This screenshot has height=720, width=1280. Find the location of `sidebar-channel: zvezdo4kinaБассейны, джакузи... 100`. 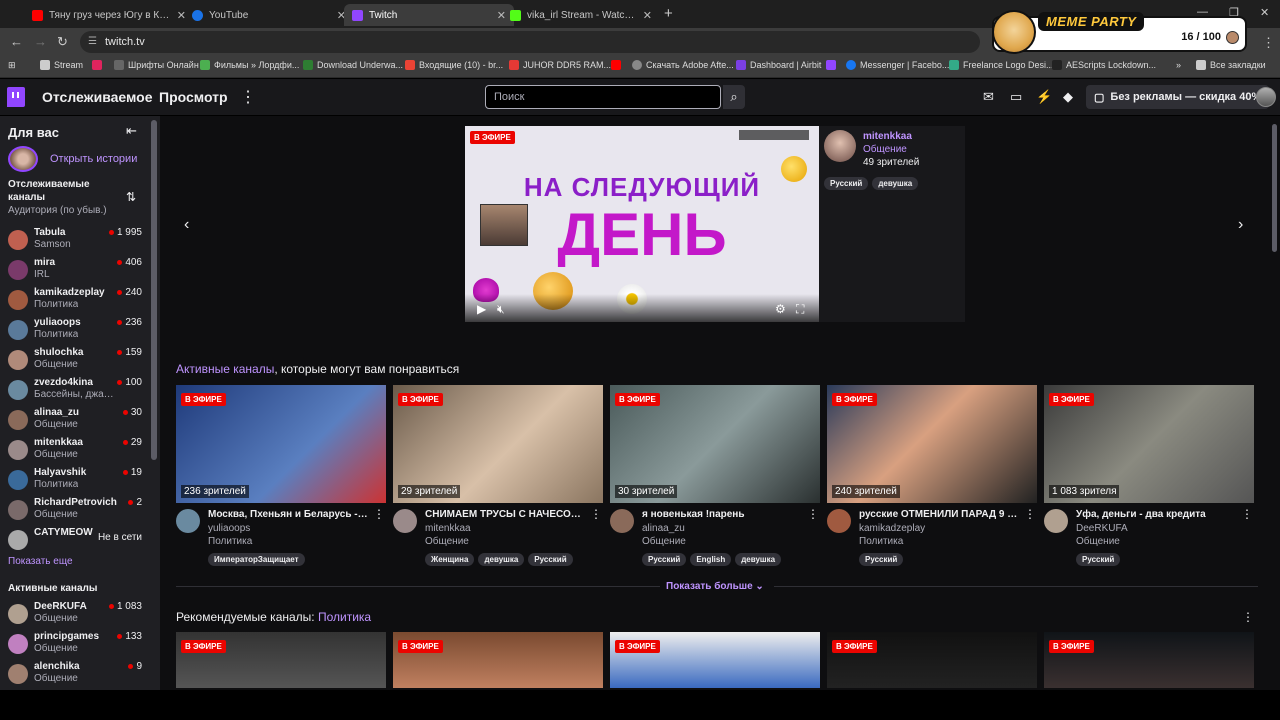

sidebar-channel: zvezdo4kinaБассейны, джакузи... 100 is located at coordinates (80, 391).